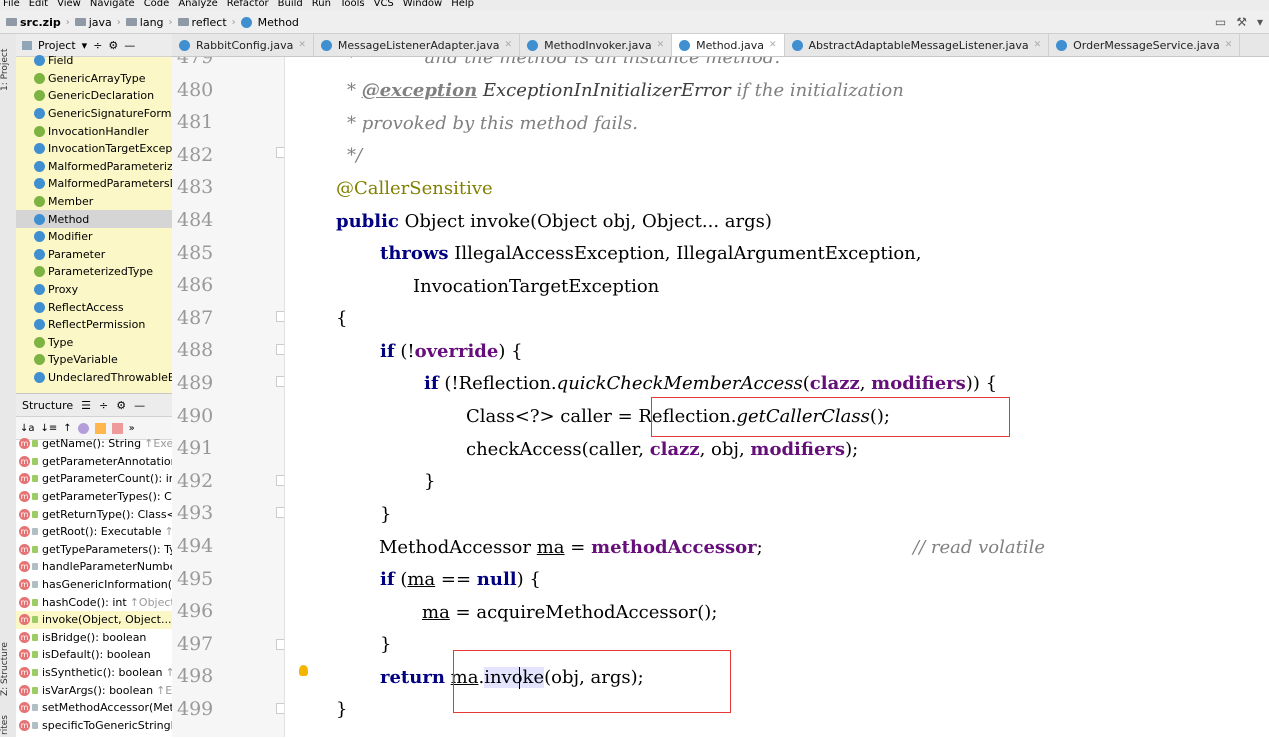  I want to click on menu-view: View, so click(69, 5).